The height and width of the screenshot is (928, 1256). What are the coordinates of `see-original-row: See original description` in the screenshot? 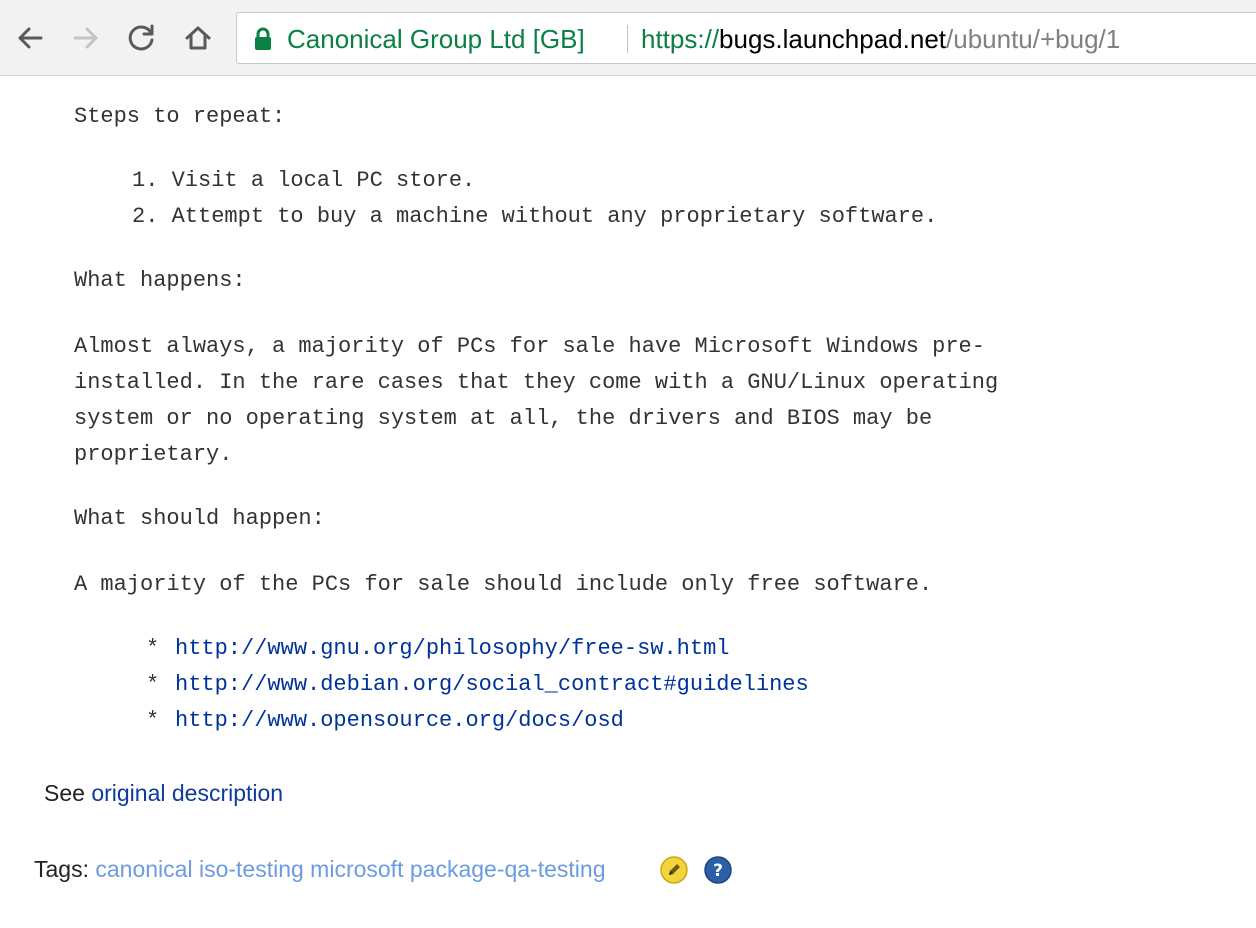 It's located at (163, 793).